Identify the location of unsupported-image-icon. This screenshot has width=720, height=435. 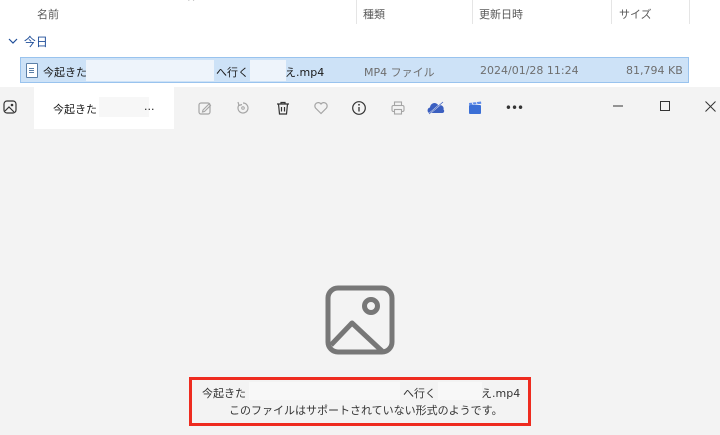
(360, 320).